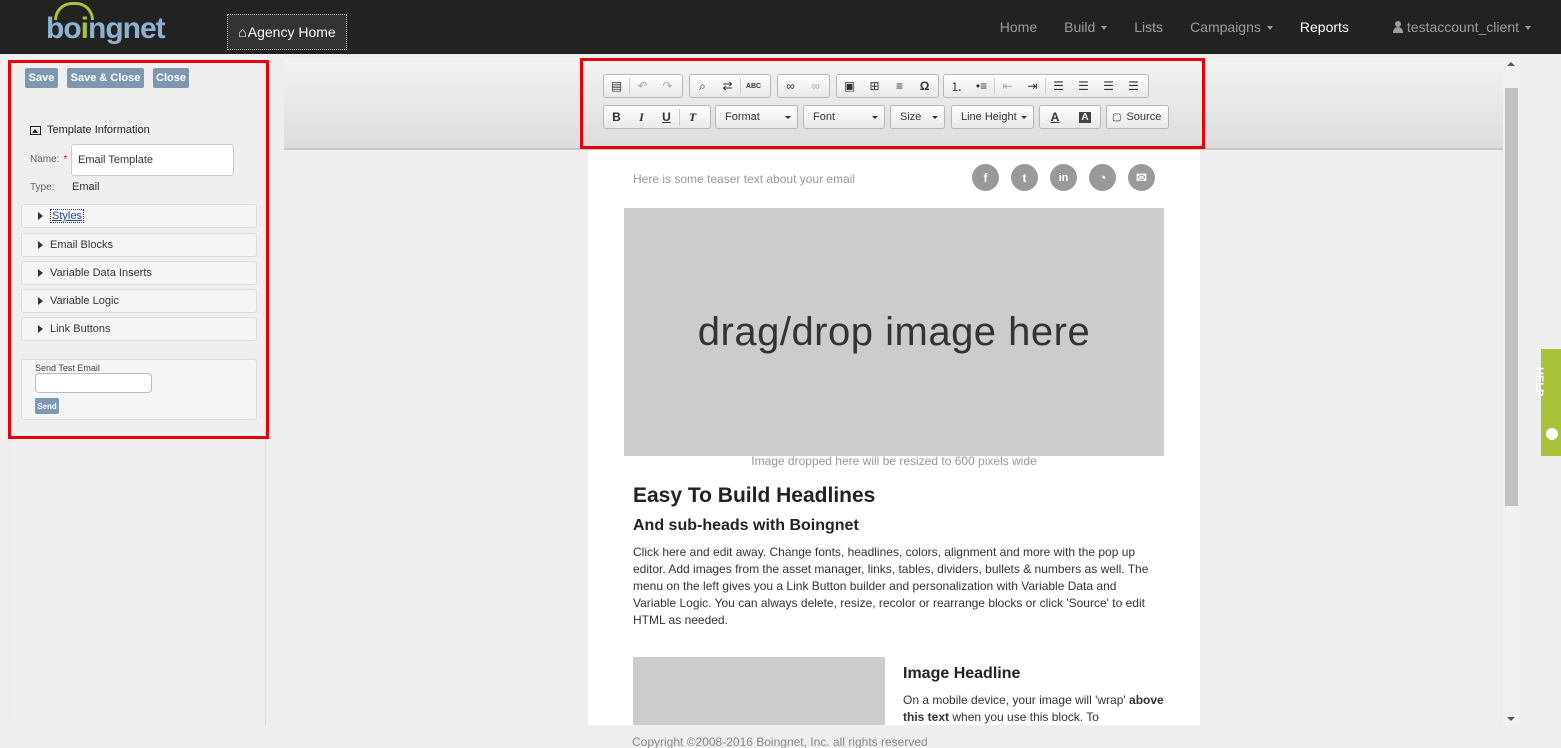  What do you see at coordinates (171, 78) in the screenshot?
I see `close-button: Close` at bounding box center [171, 78].